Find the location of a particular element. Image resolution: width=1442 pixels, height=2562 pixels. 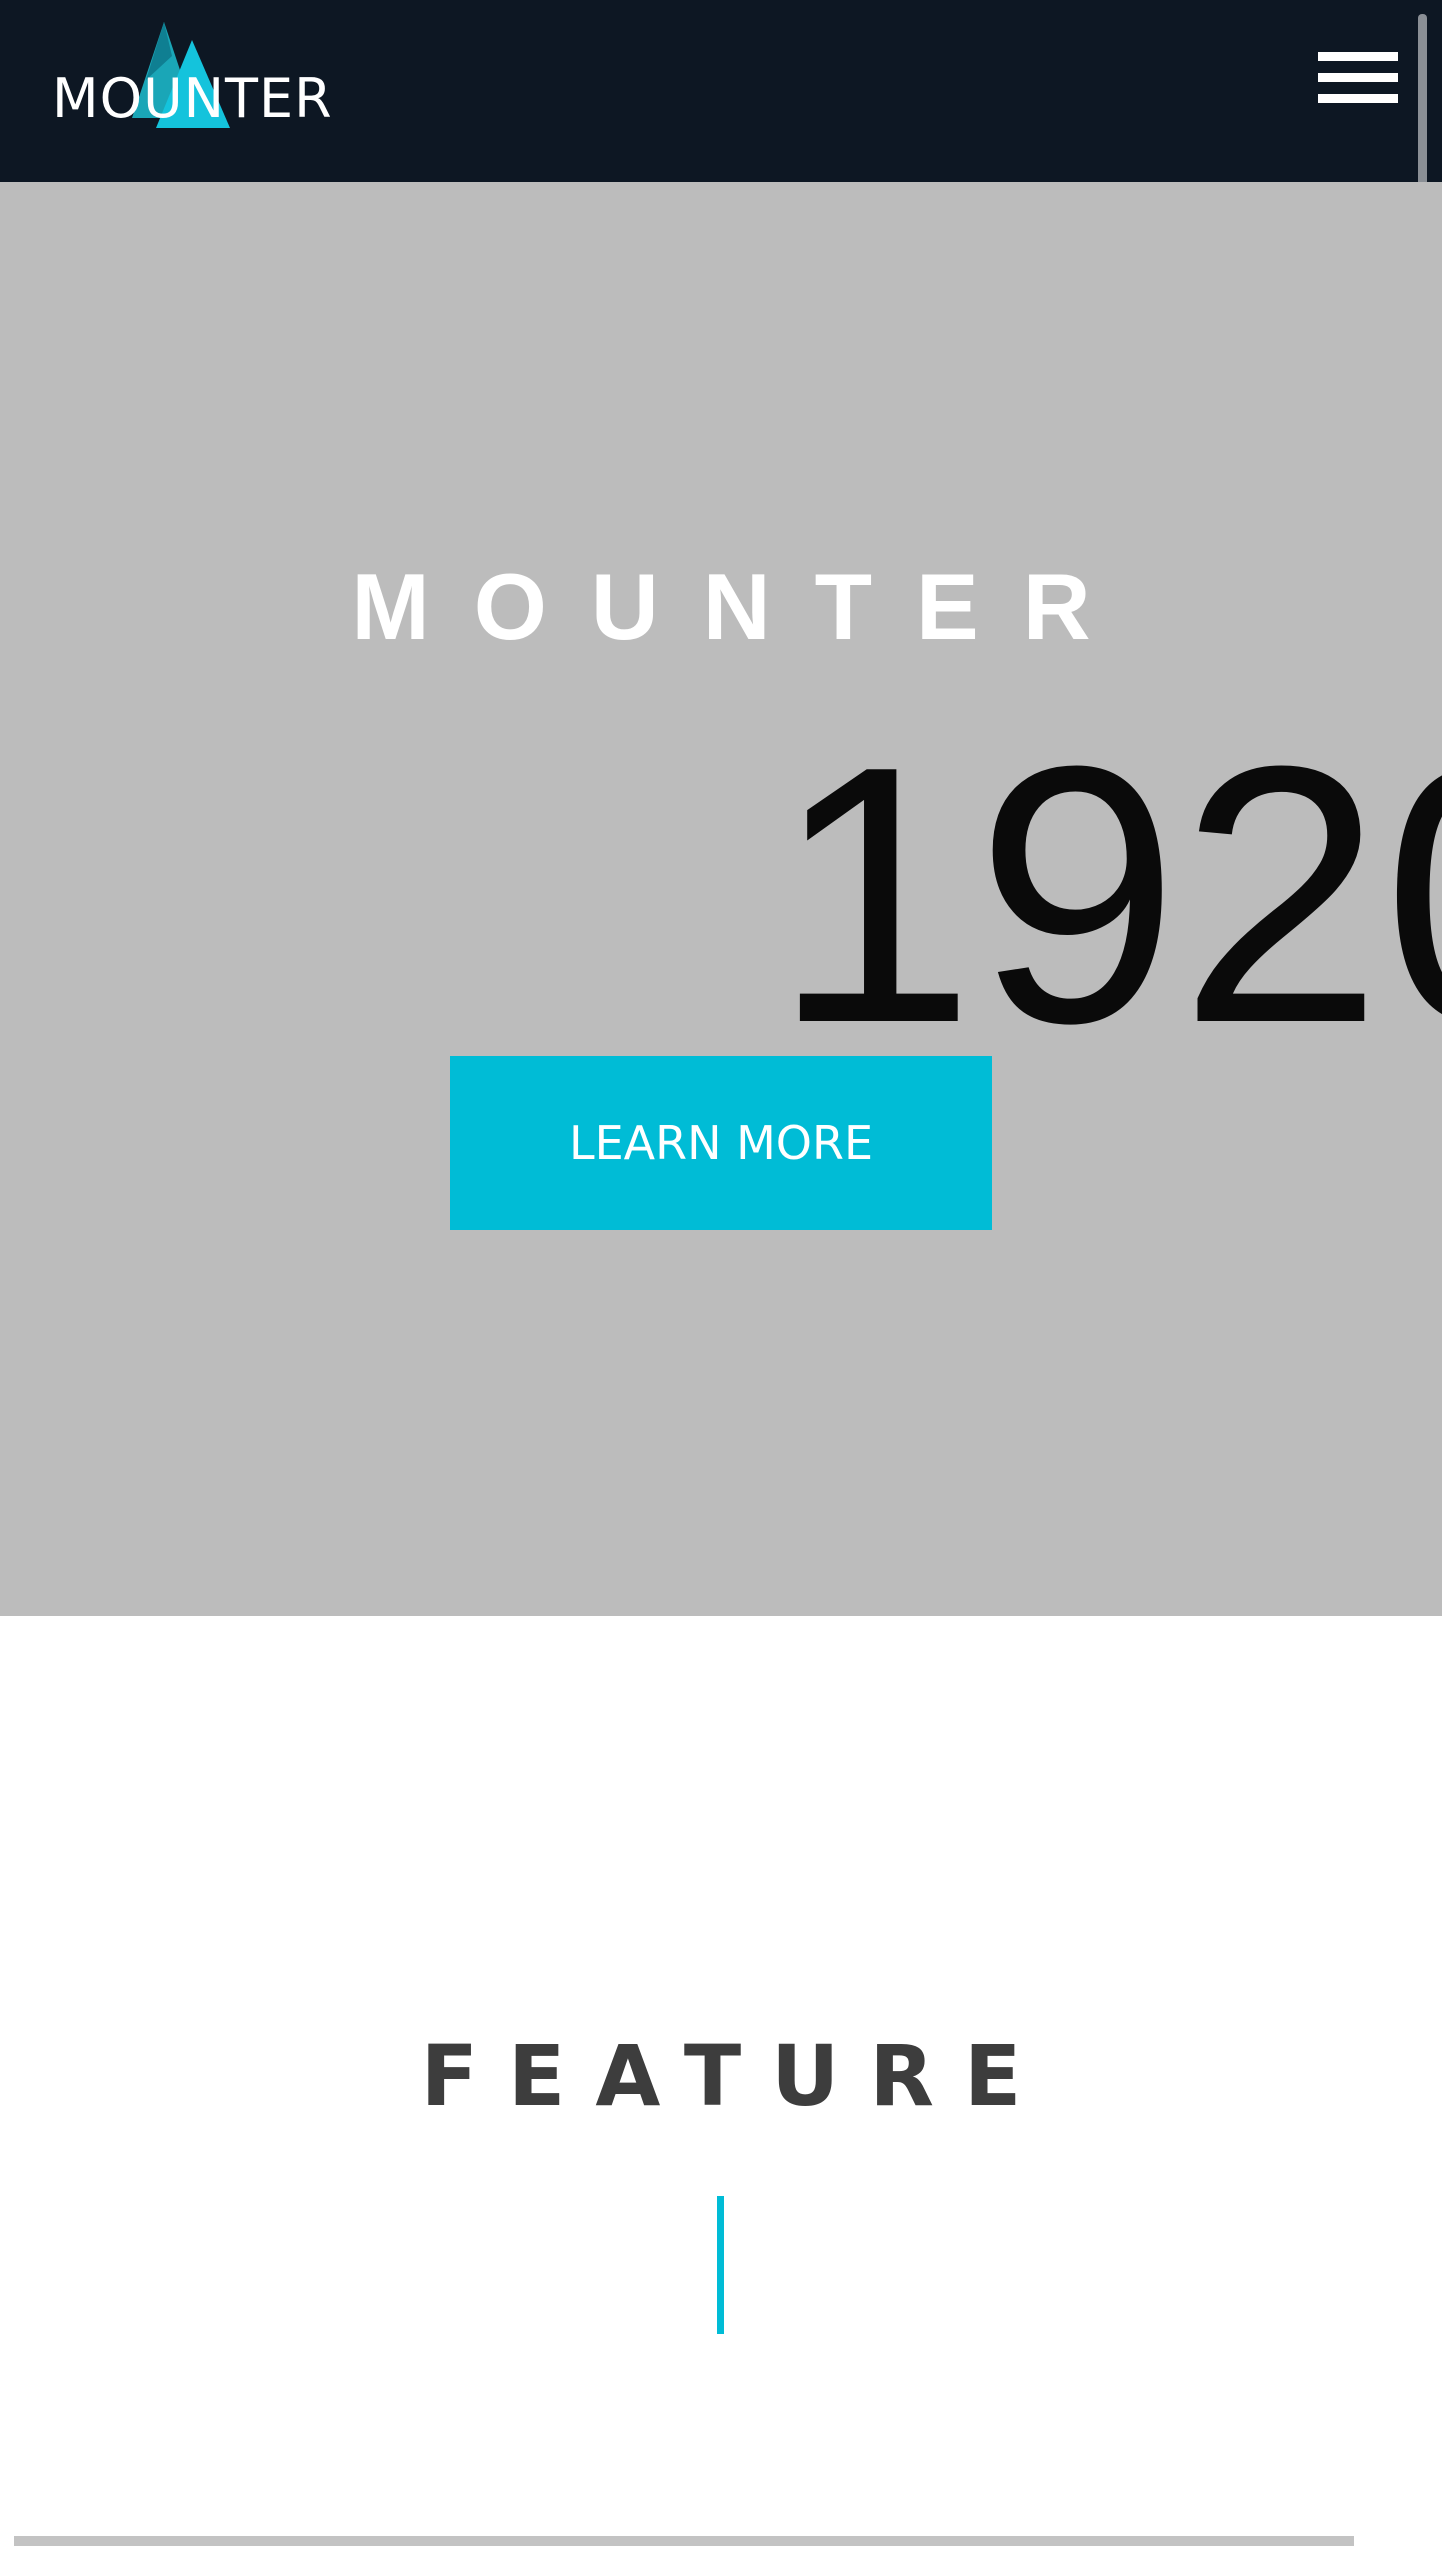

logo: MOUNTER is located at coordinates (202, 80).